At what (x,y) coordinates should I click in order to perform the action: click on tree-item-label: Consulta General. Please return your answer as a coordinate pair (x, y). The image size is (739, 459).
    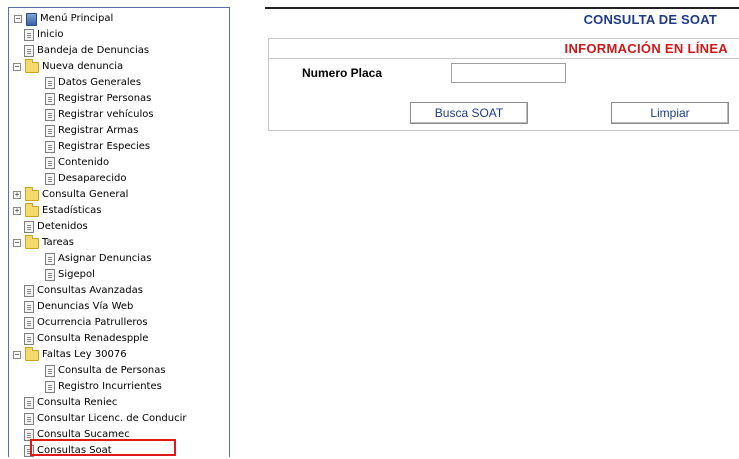
    Looking at the image, I should click on (85, 194).